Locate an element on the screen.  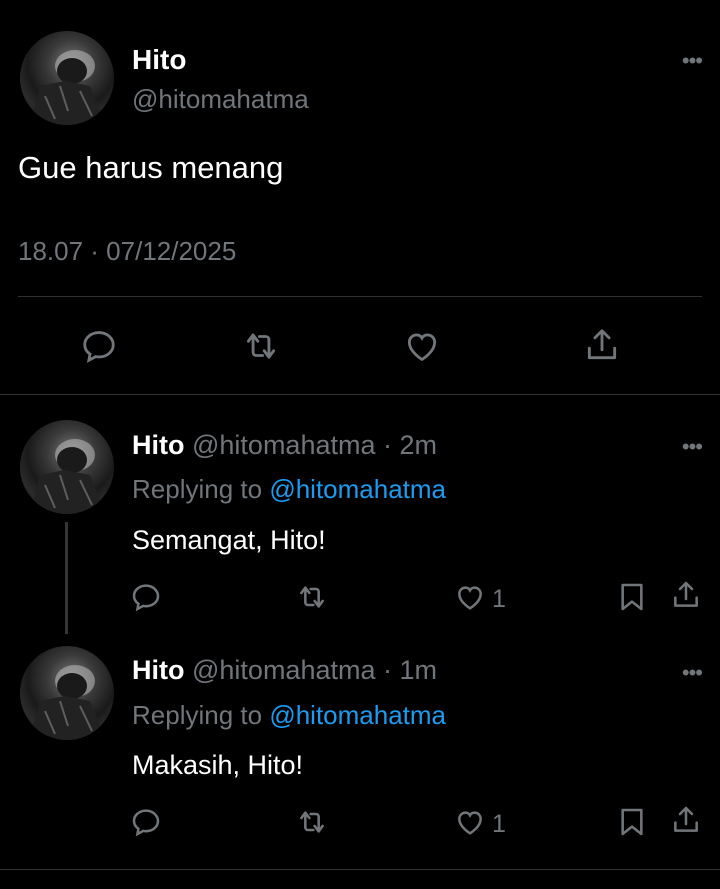
tweet-text: Semangat, Hito! is located at coordinates (229, 540).